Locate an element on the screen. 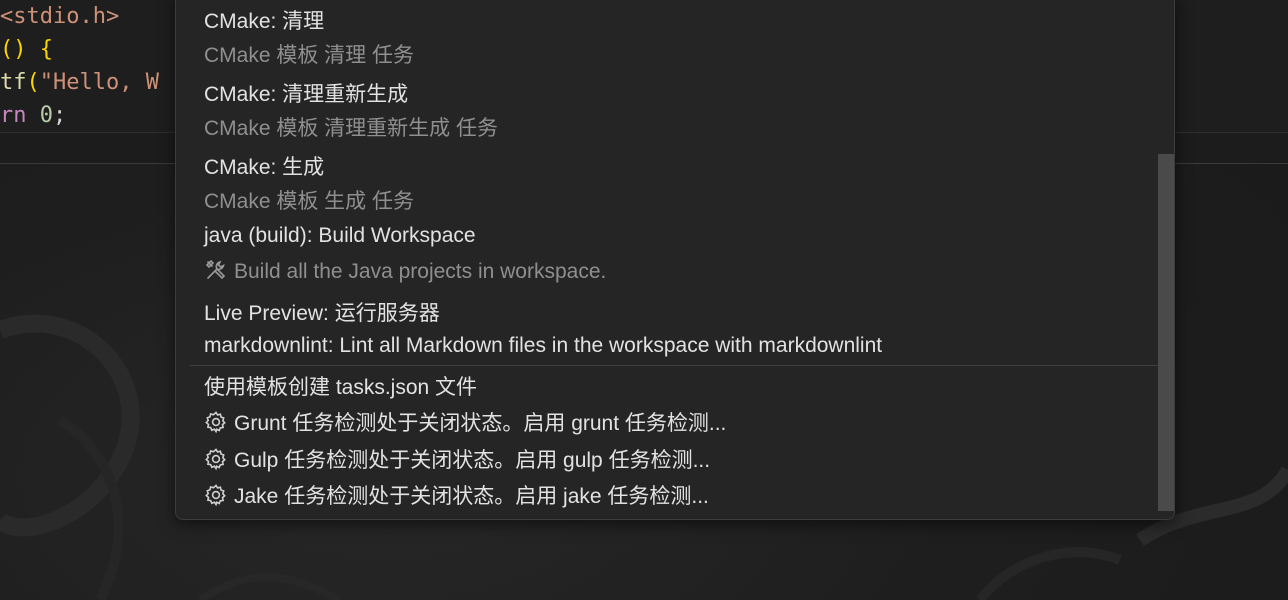 This screenshot has height=600, width=1288. quick-pick-item-detail: CMake 模板 生成 任务 is located at coordinates (309, 200).